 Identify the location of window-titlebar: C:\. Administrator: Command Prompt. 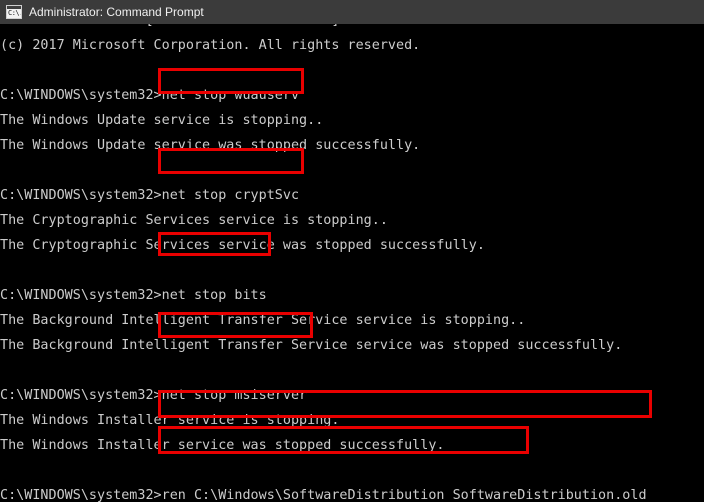
(352, 12).